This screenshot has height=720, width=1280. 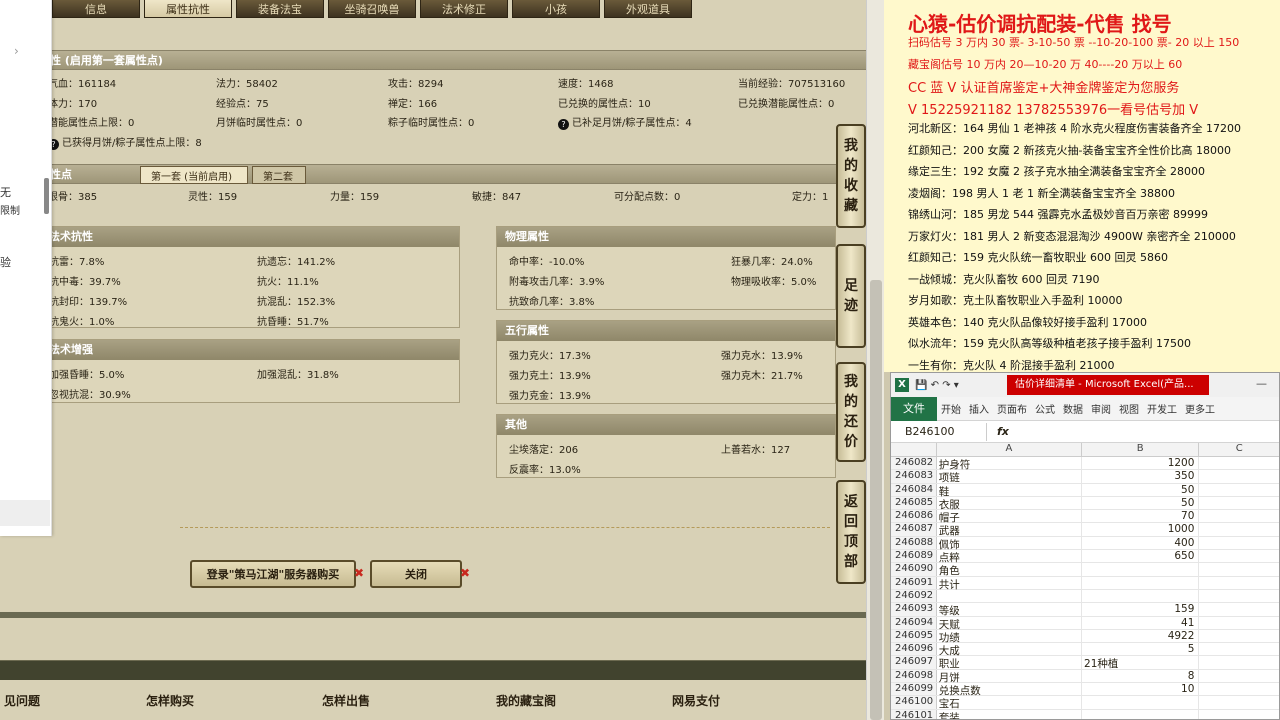 What do you see at coordinates (914, 503) in the screenshot?
I see `row-number: 246085` at bounding box center [914, 503].